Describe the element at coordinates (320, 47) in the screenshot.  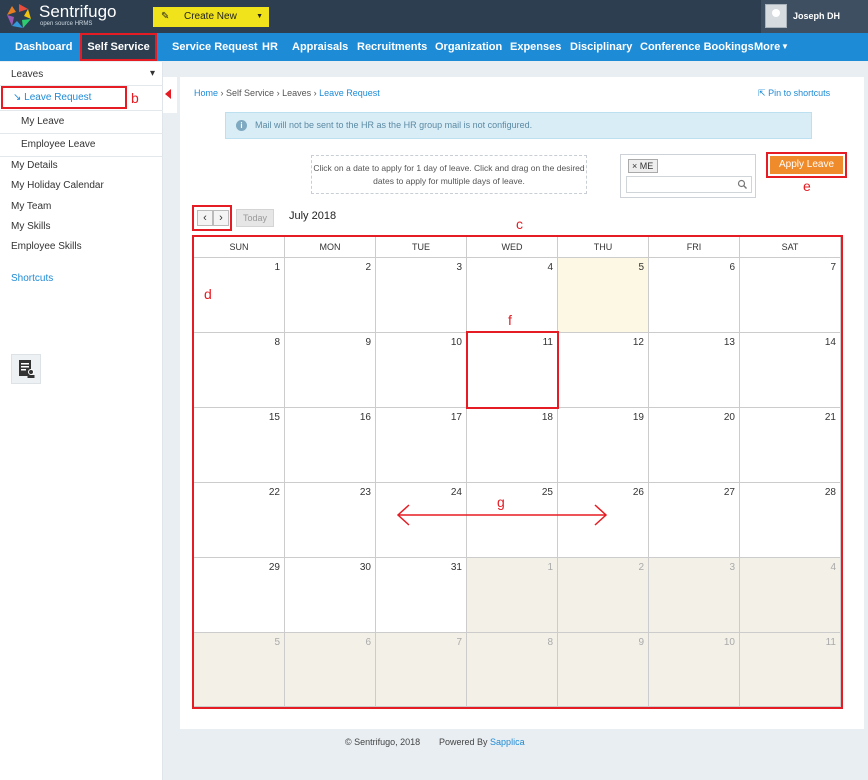
I see `nav-appraisals: Appraisals` at that location.